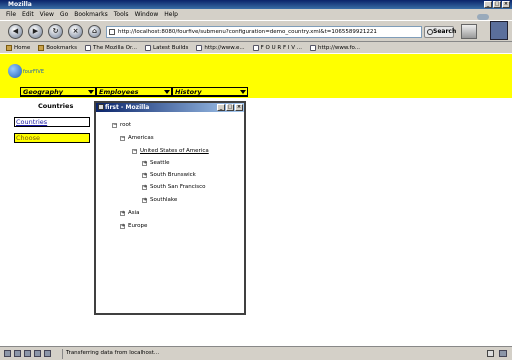 The image size is (512, 360). I want to click on page-header: fourFIVE Geography Employees History, so click(256, 76).